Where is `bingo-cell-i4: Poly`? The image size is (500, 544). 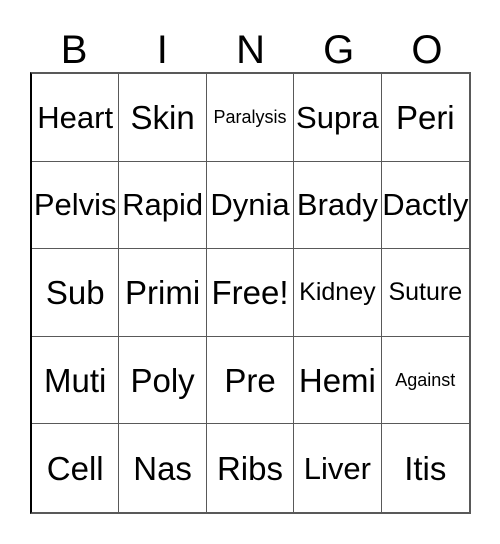
bingo-cell-i4: Poly is located at coordinates (163, 380).